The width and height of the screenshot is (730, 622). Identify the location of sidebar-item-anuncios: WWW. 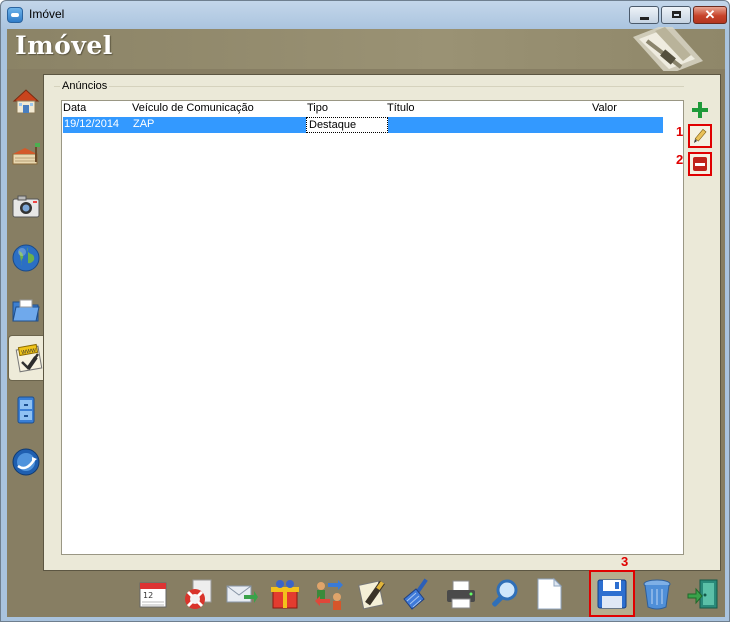
(27, 358).